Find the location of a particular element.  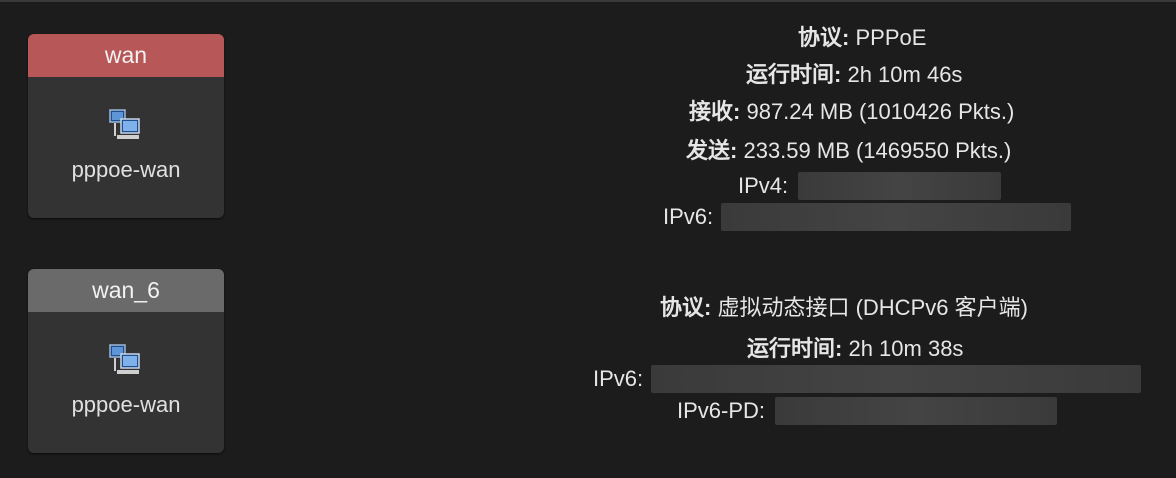

wan6-ipv6: IPv6: is located at coordinates (867, 379).